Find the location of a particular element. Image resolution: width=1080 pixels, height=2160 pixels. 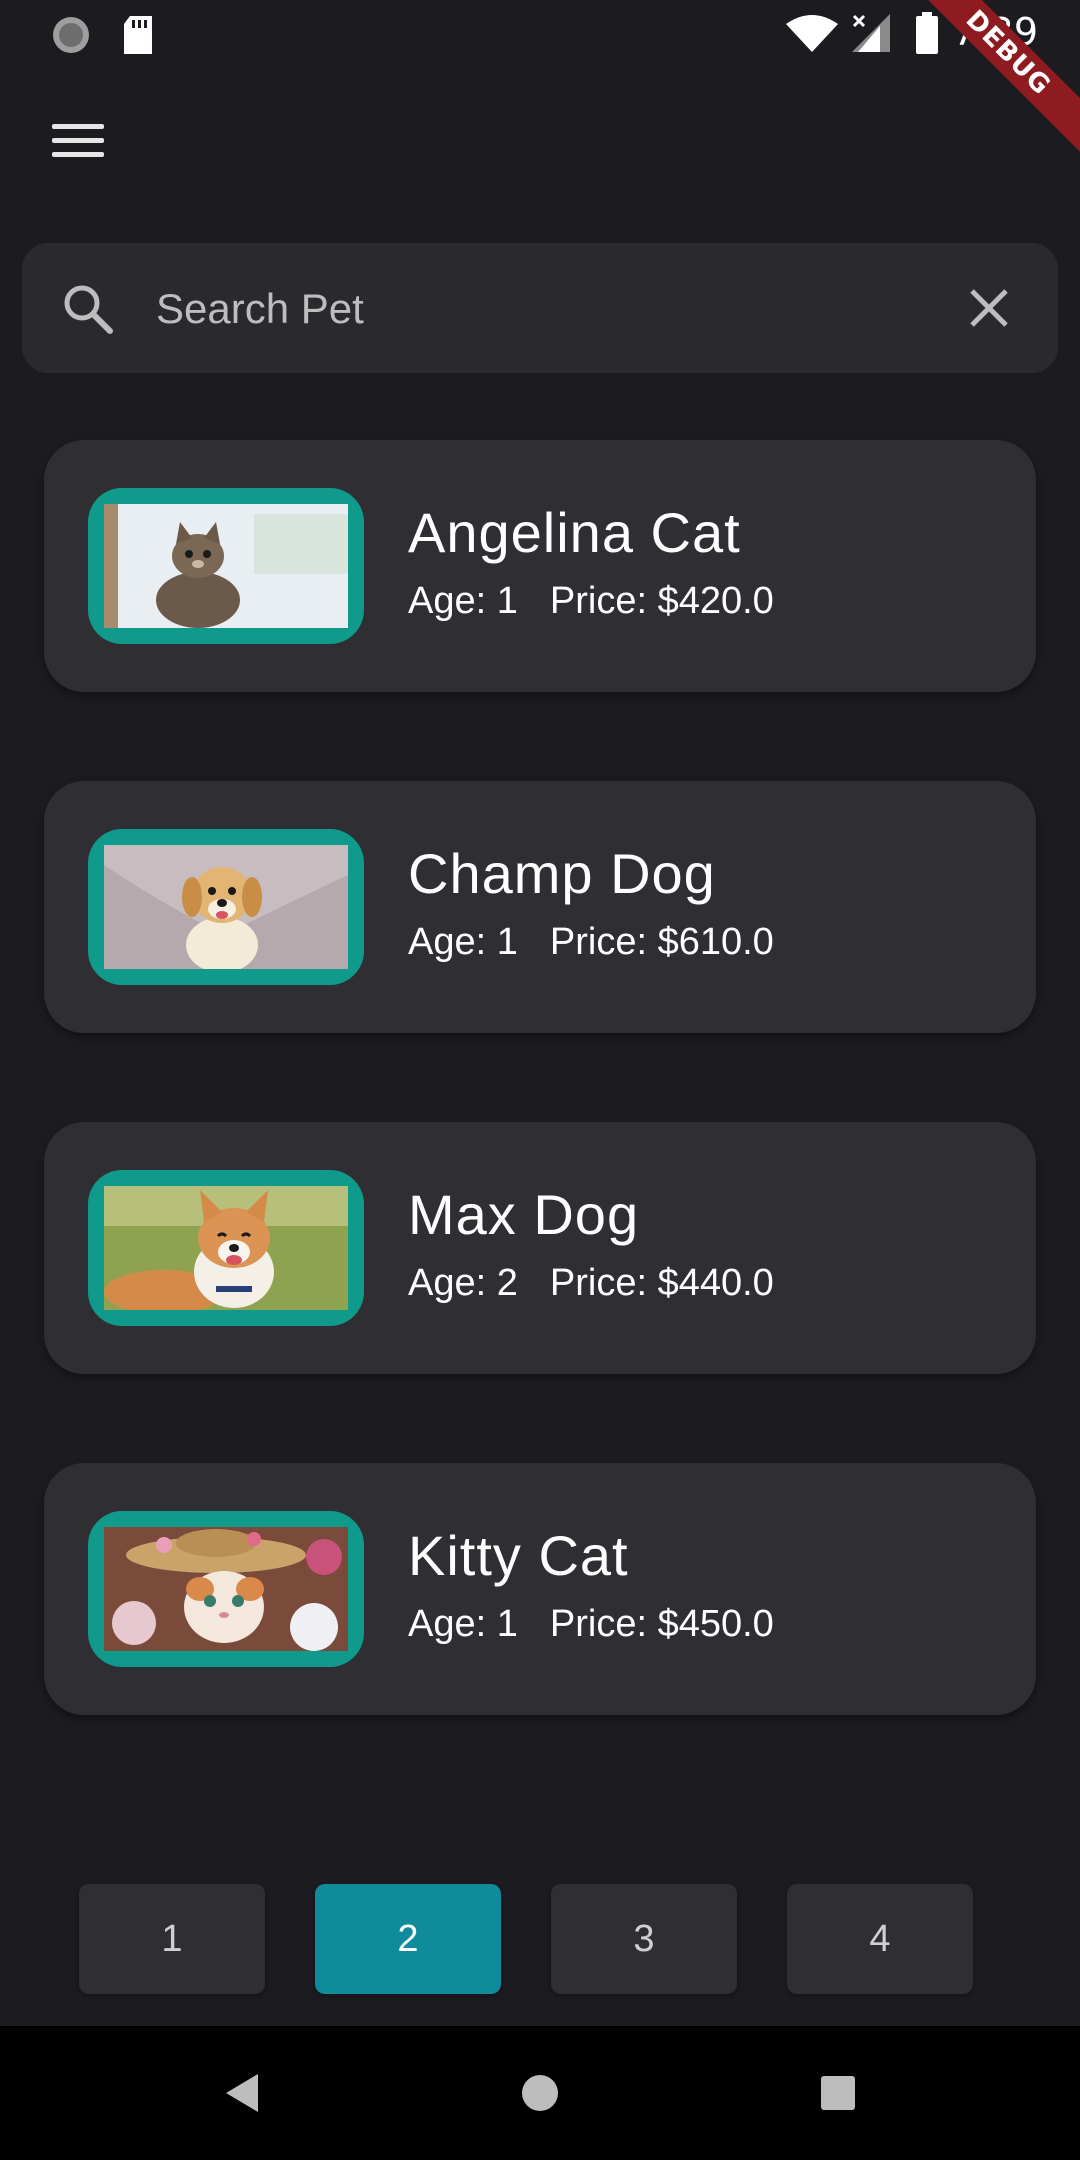

pet-name: Kitty Cat is located at coordinates (518, 1555).